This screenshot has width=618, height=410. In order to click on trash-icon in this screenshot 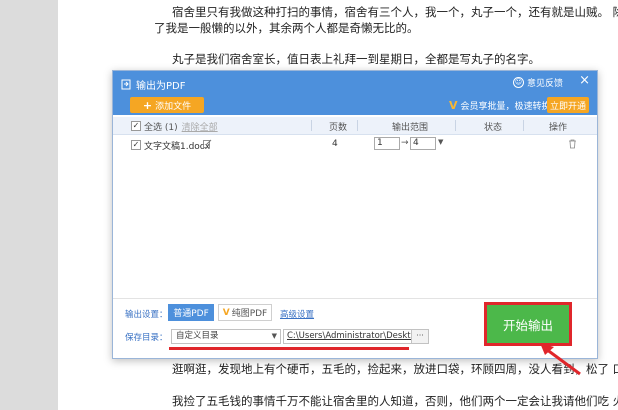, I will do `click(572, 144)`.